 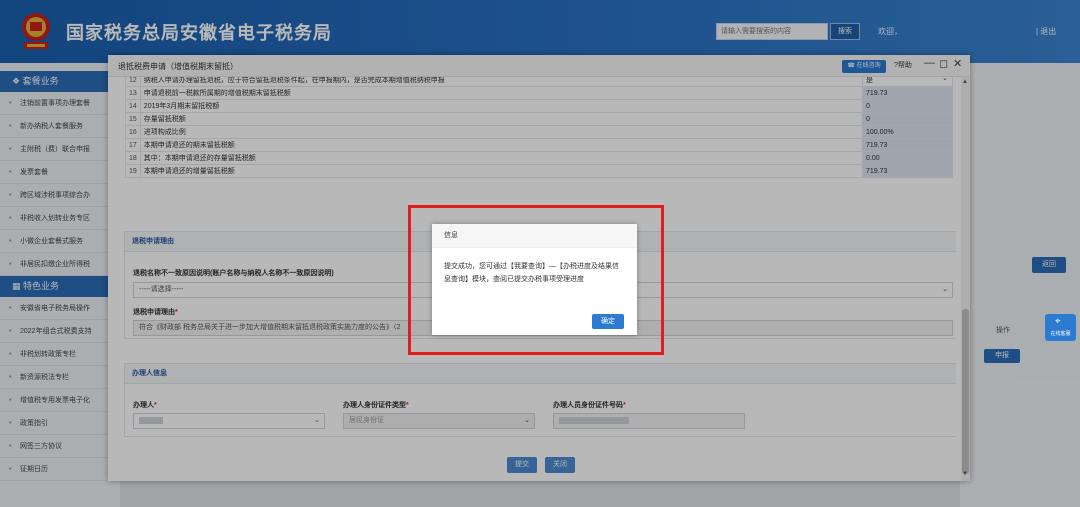 I want to click on annotation-highlight-box, so click(x=536, y=280).